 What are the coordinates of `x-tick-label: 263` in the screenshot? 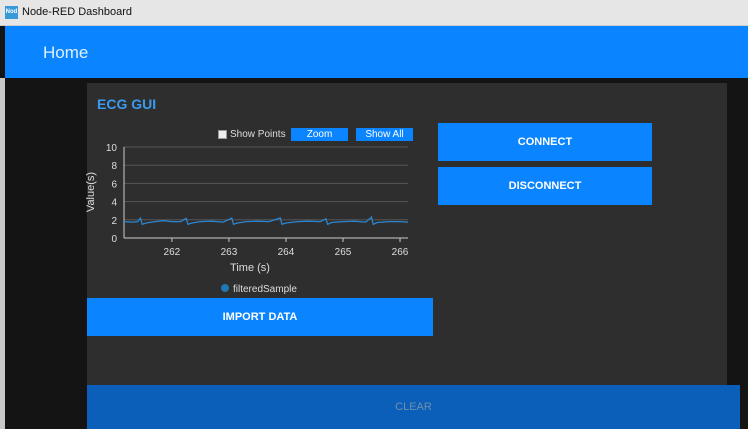 It's located at (229, 252).